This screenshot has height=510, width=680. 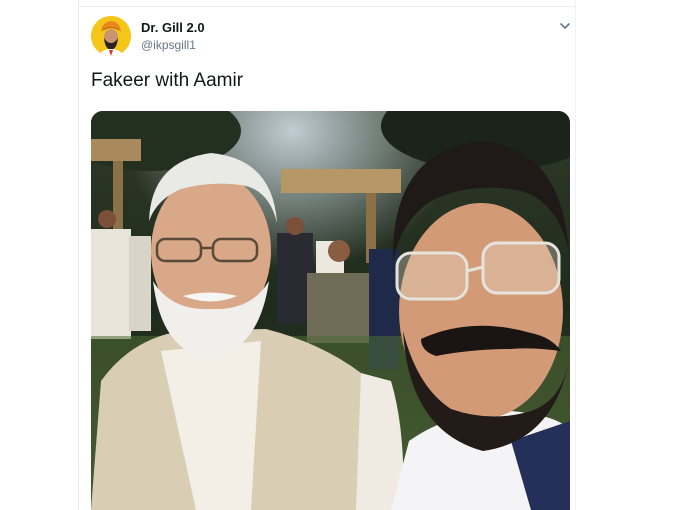 I want to click on column-right-border, so click(x=575, y=255).